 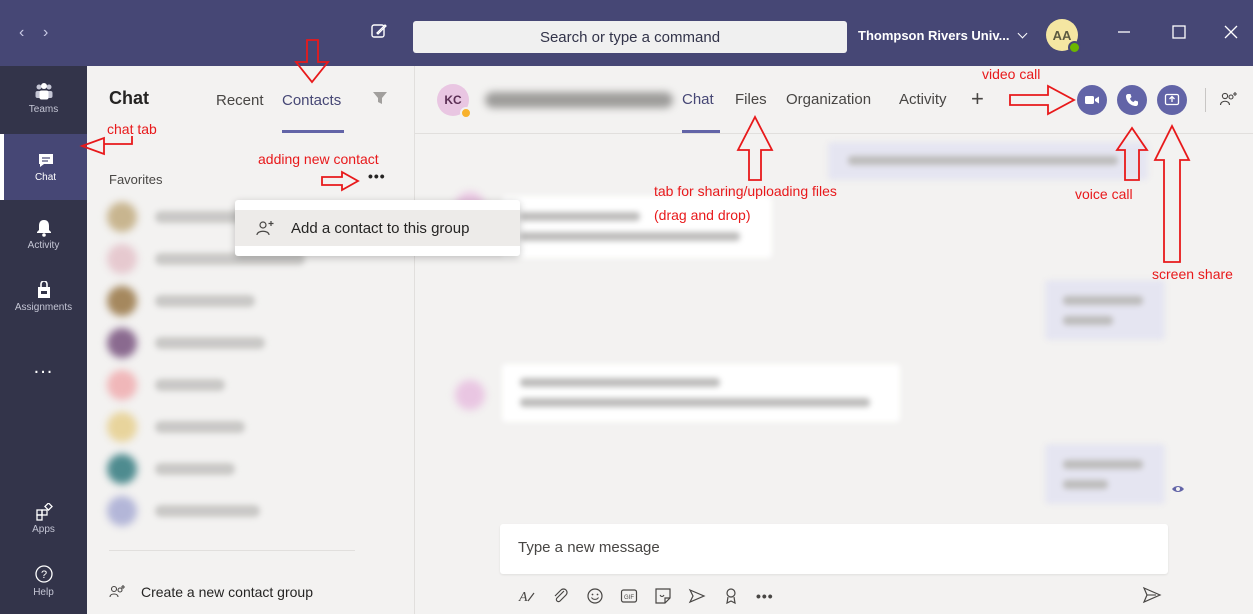 What do you see at coordinates (340, 181) in the screenshot?
I see `arrow-add-contact` at bounding box center [340, 181].